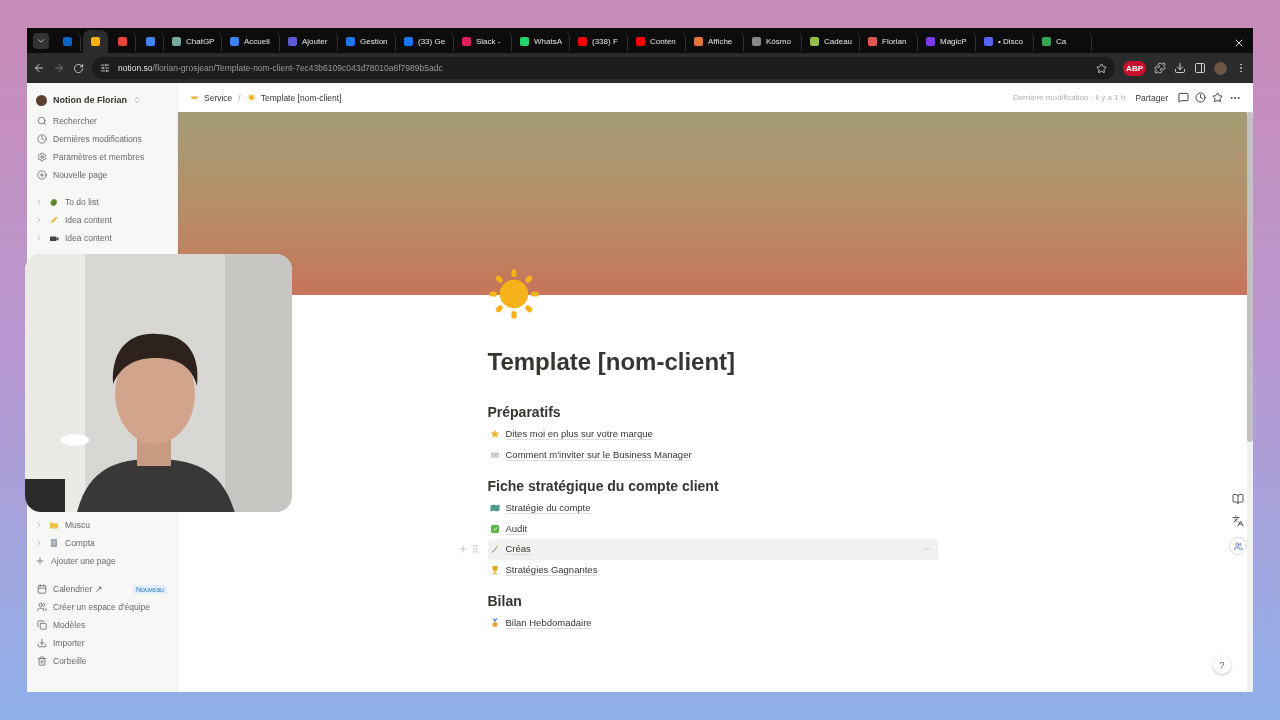 The height and width of the screenshot is (720, 1280). Describe the element at coordinates (40, 561) in the screenshot. I see `plus-icon` at that location.